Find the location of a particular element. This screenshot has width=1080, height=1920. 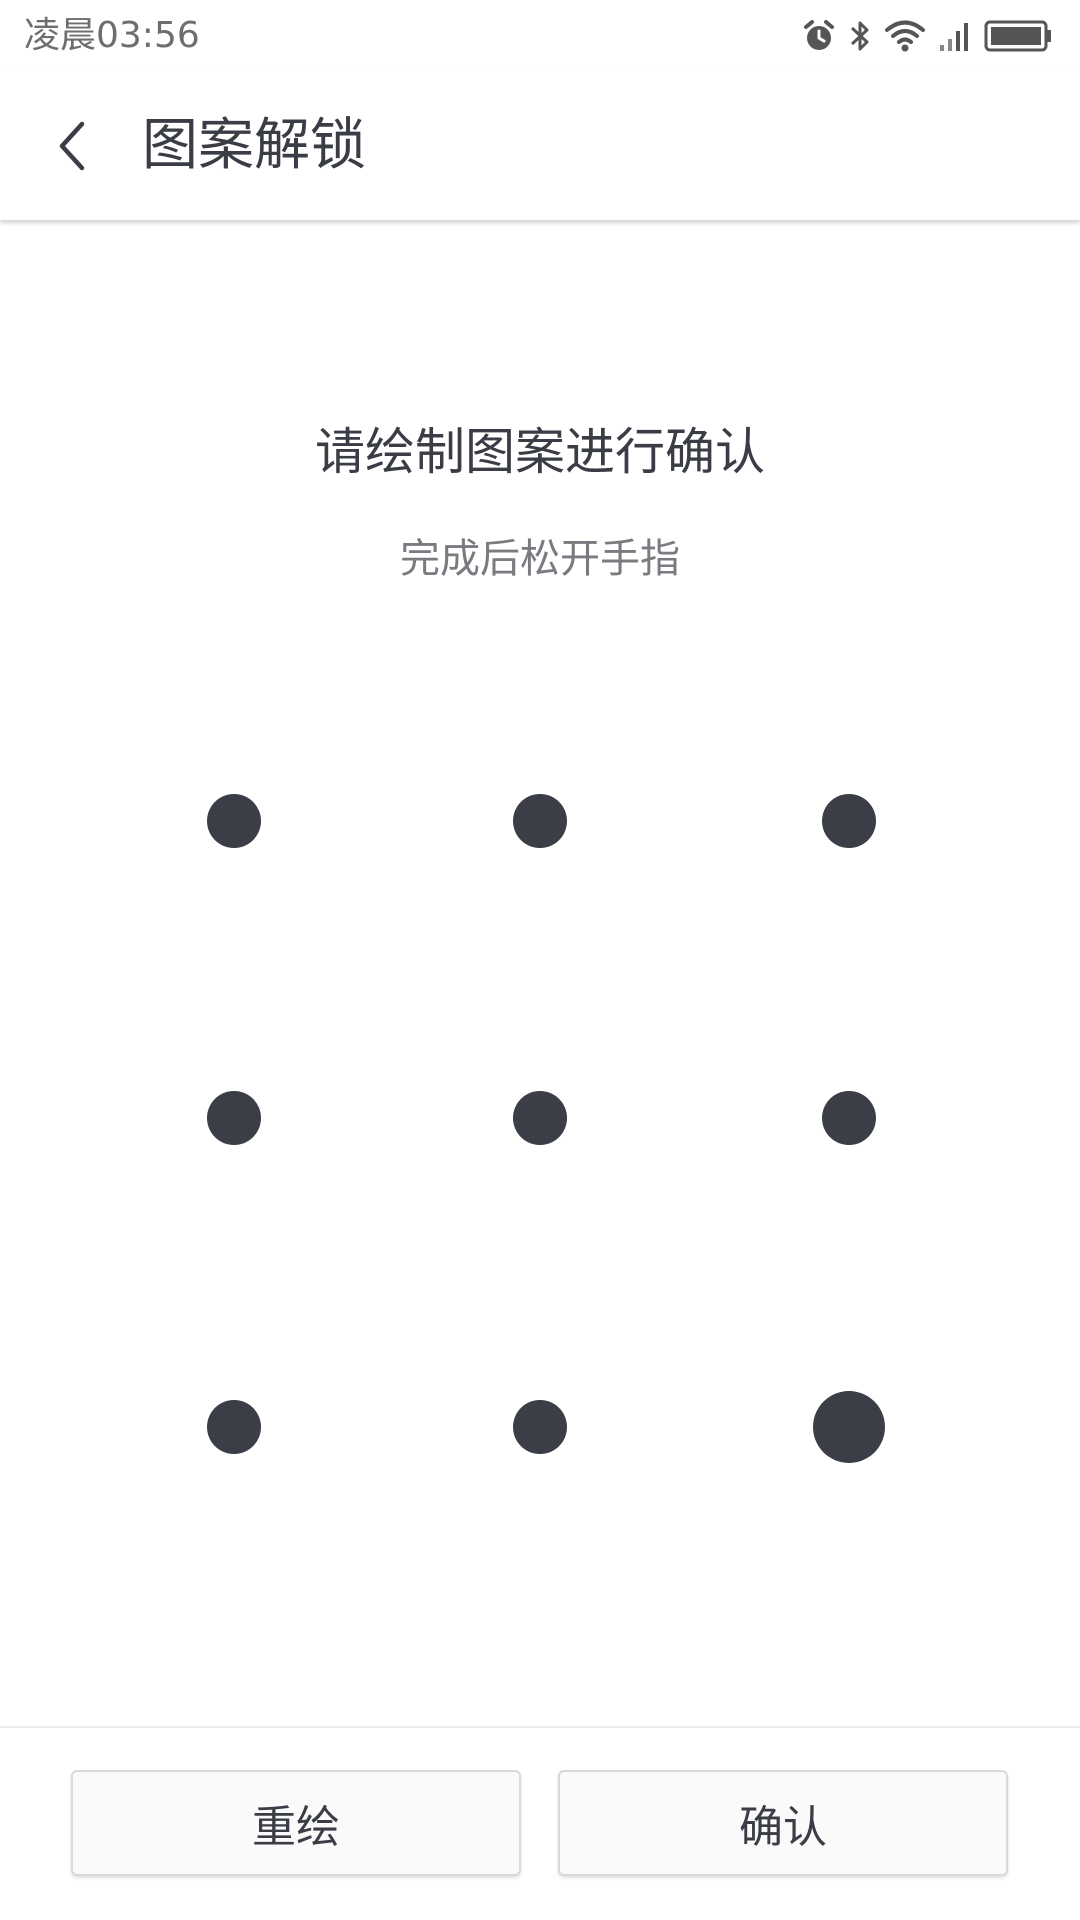

chevron-left-icon is located at coordinates (72, 146).